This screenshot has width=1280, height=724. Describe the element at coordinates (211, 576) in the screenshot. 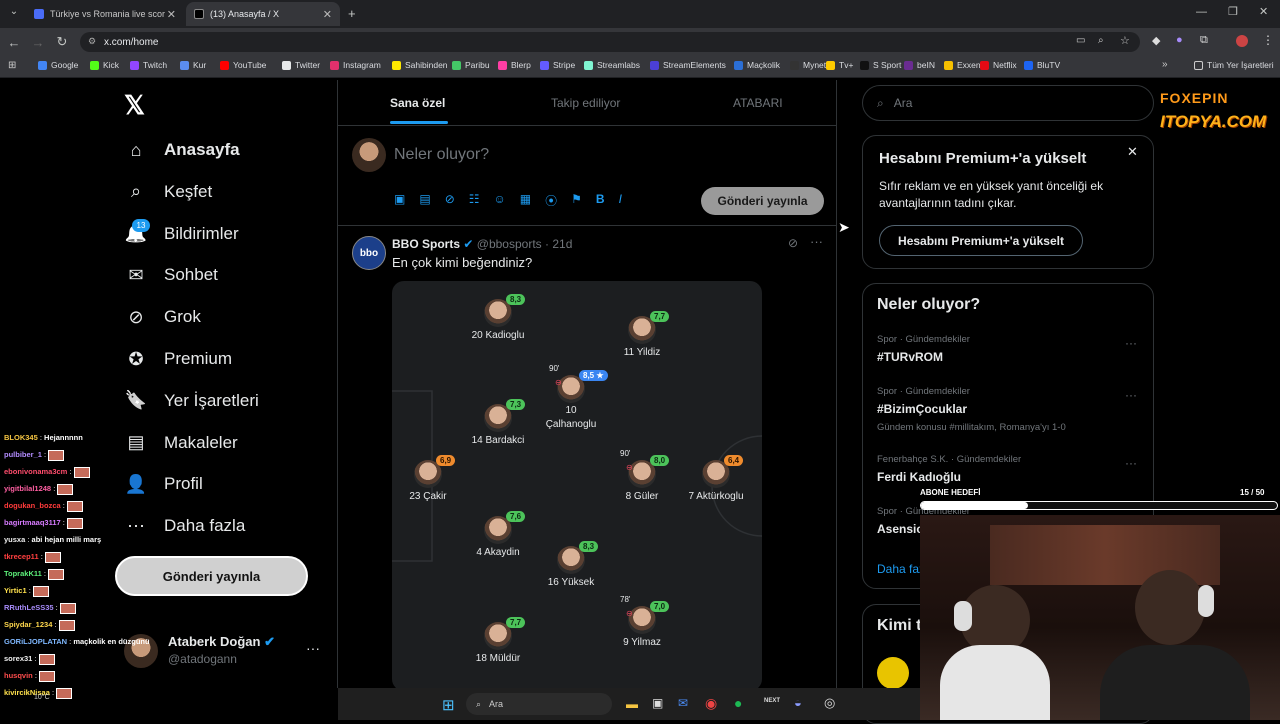

I see `post-button: Gönderi yayınla` at that location.